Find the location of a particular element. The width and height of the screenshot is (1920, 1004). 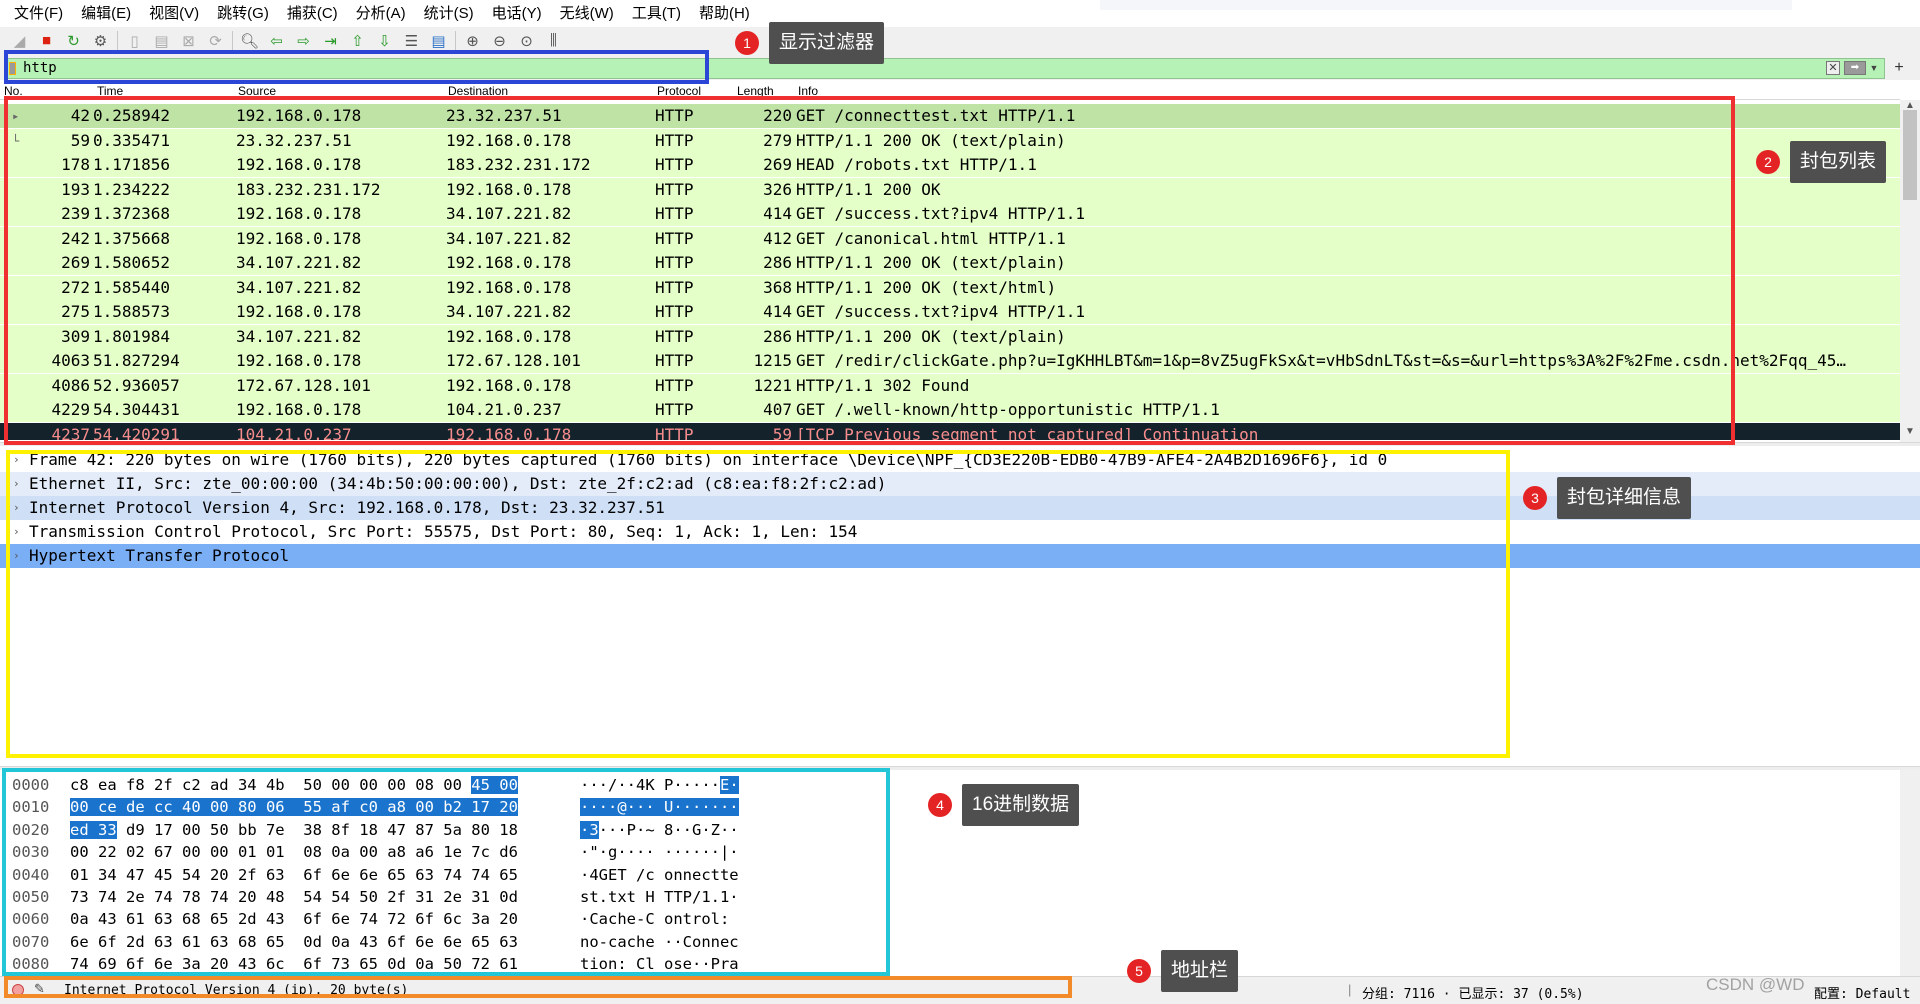

edit-comment-icon: ✎ is located at coordinates (39, 989).